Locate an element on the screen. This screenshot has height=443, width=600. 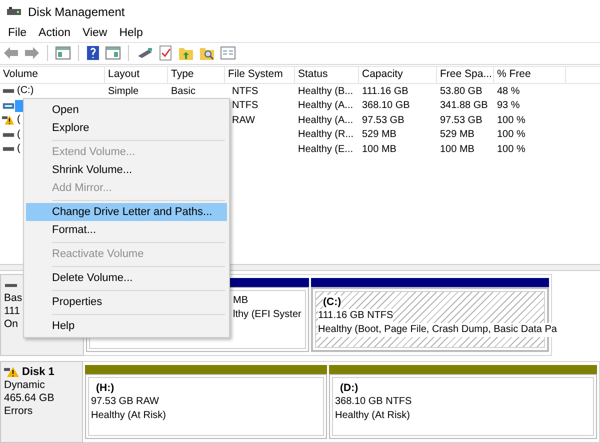
column-header: Volume is located at coordinates (52, 75).